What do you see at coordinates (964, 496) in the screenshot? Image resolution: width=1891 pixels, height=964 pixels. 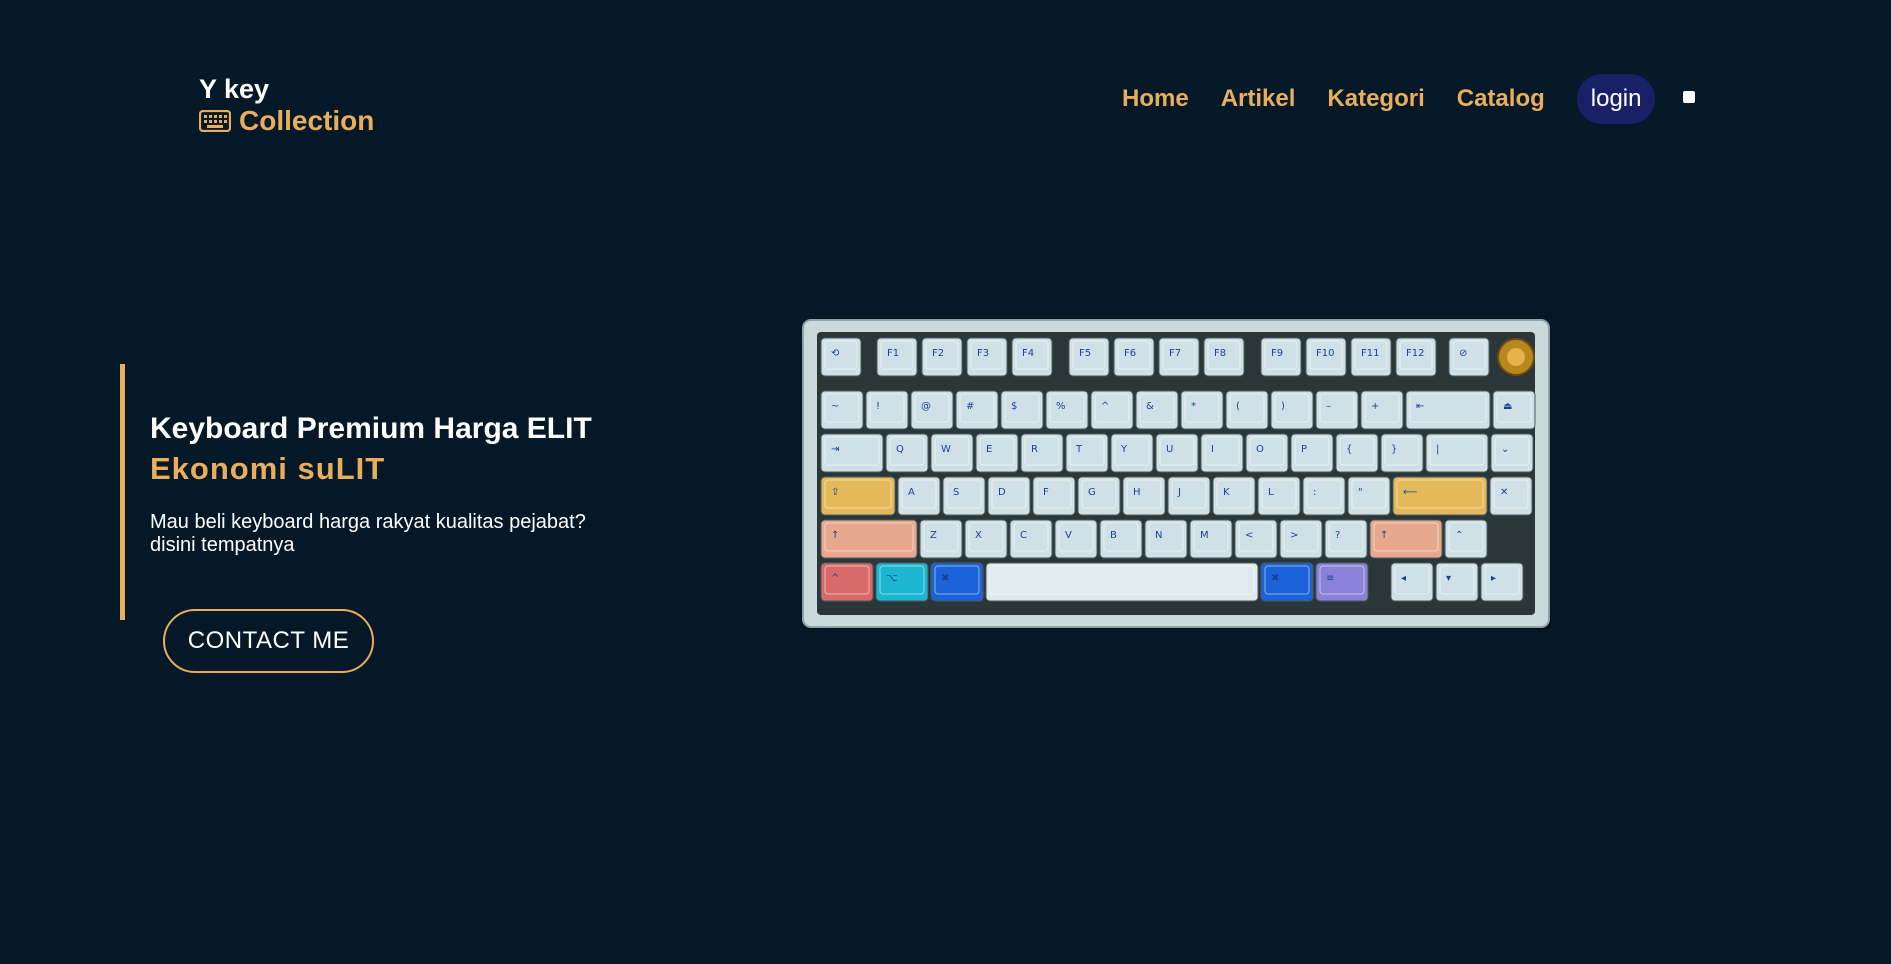 I see `kb-key: S` at bounding box center [964, 496].